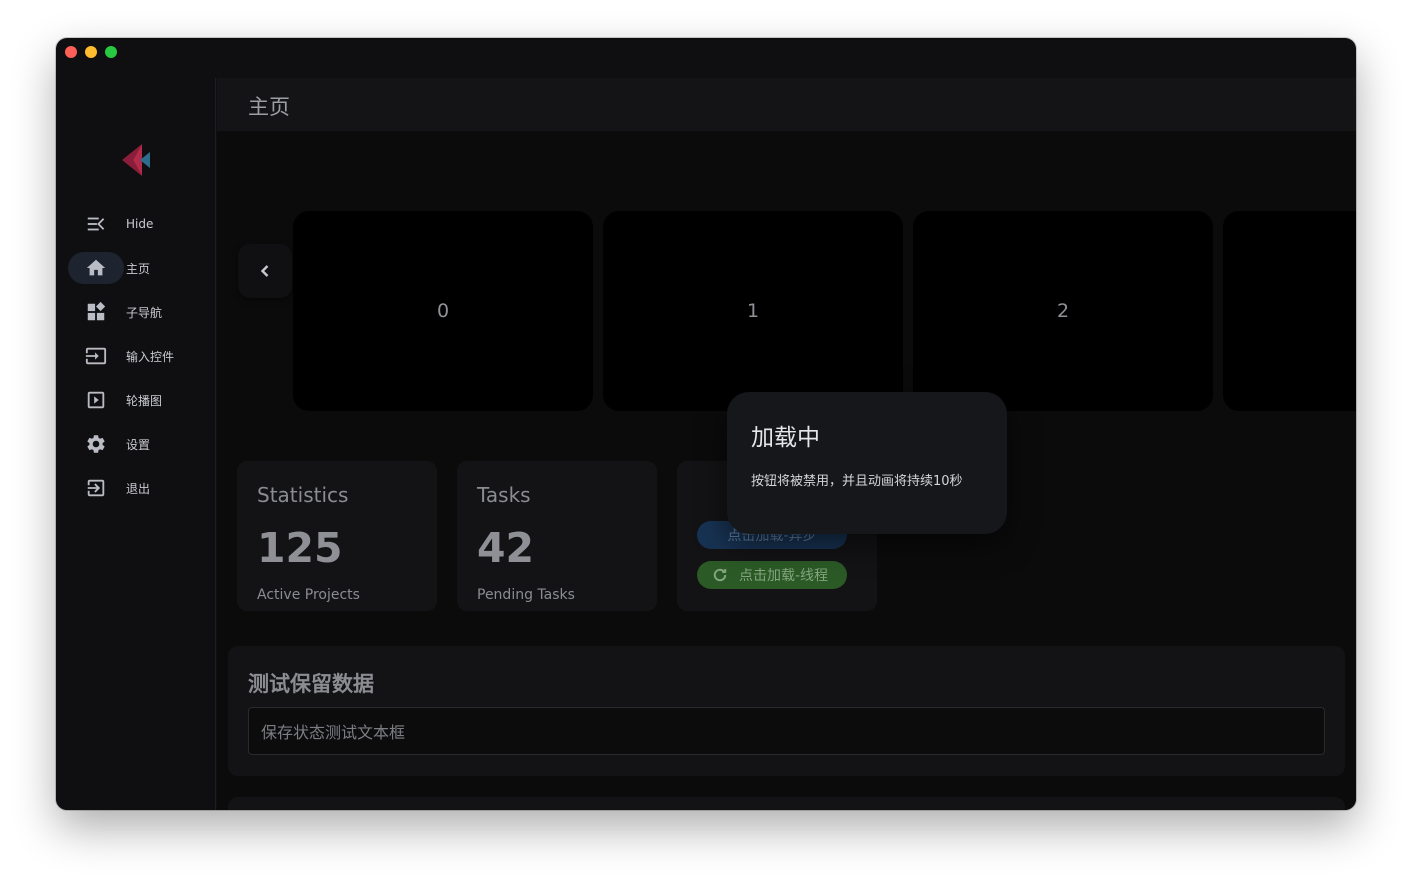  Describe the element at coordinates (526, 595) in the screenshot. I see `card-subtitle: Pending Tasks` at that location.